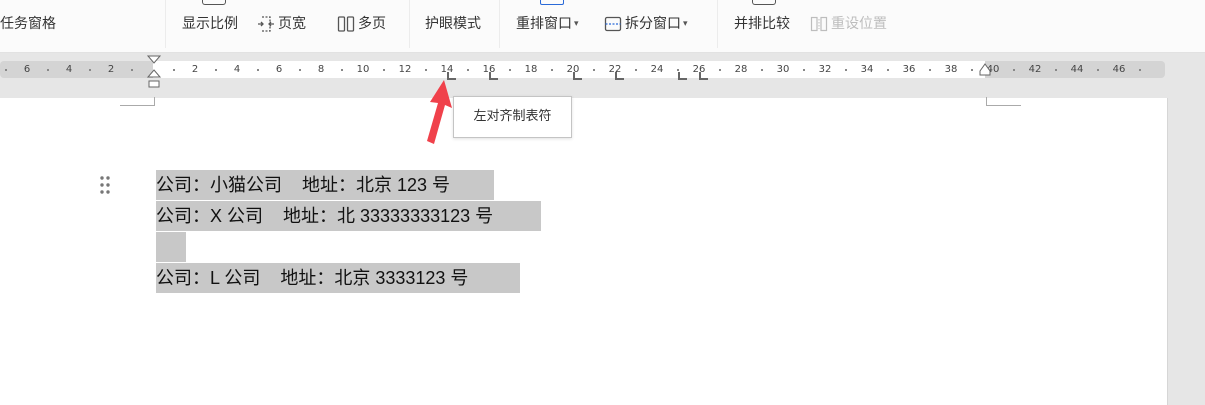 This screenshot has height=405, width=1205. I want to click on rearrange-window-label: 重排窗口, so click(544, 24).